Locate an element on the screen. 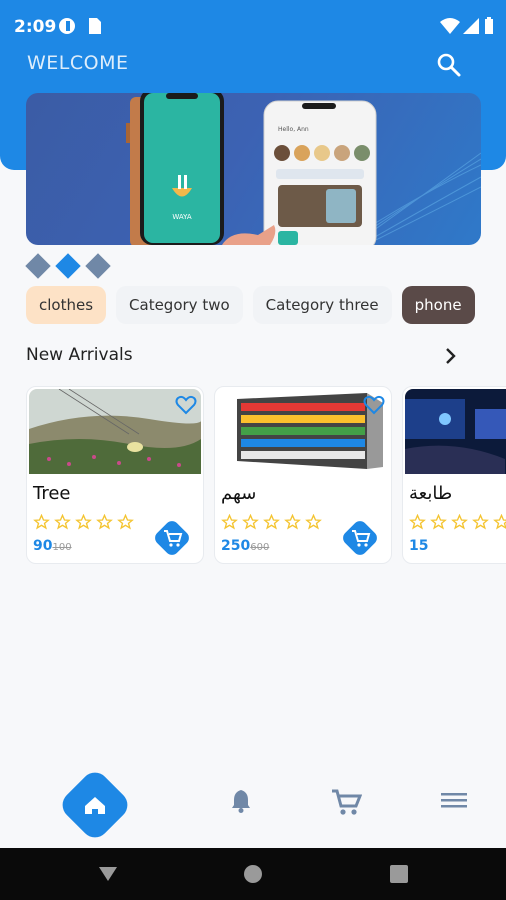  status-time: 2:09 is located at coordinates (35, 27).